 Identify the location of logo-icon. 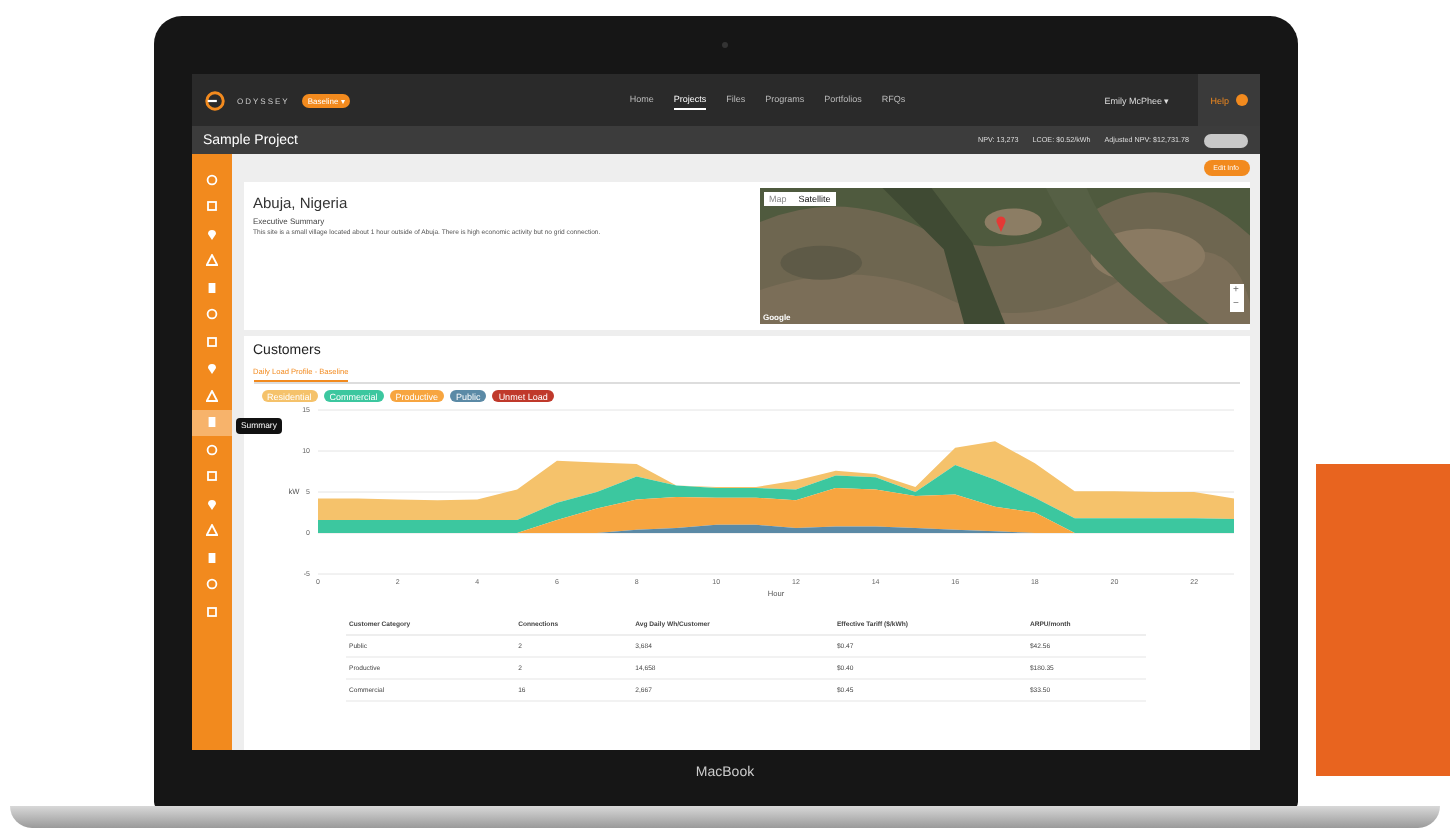
(214, 100).